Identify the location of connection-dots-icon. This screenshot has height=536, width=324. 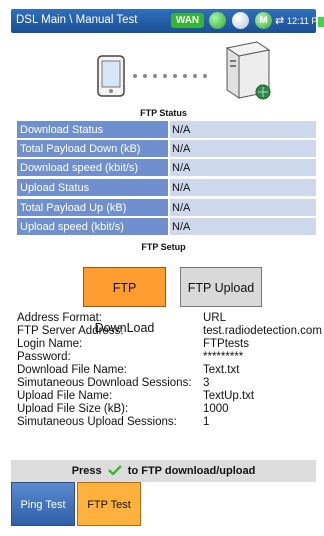
(170, 76).